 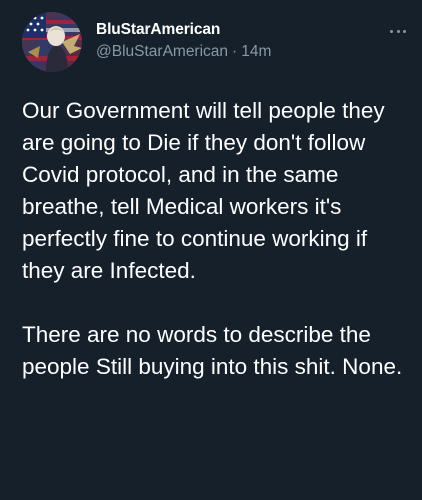 What do you see at coordinates (162, 51) in the screenshot?
I see `handle: @BluStarAmerican` at bounding box center [162, 51].